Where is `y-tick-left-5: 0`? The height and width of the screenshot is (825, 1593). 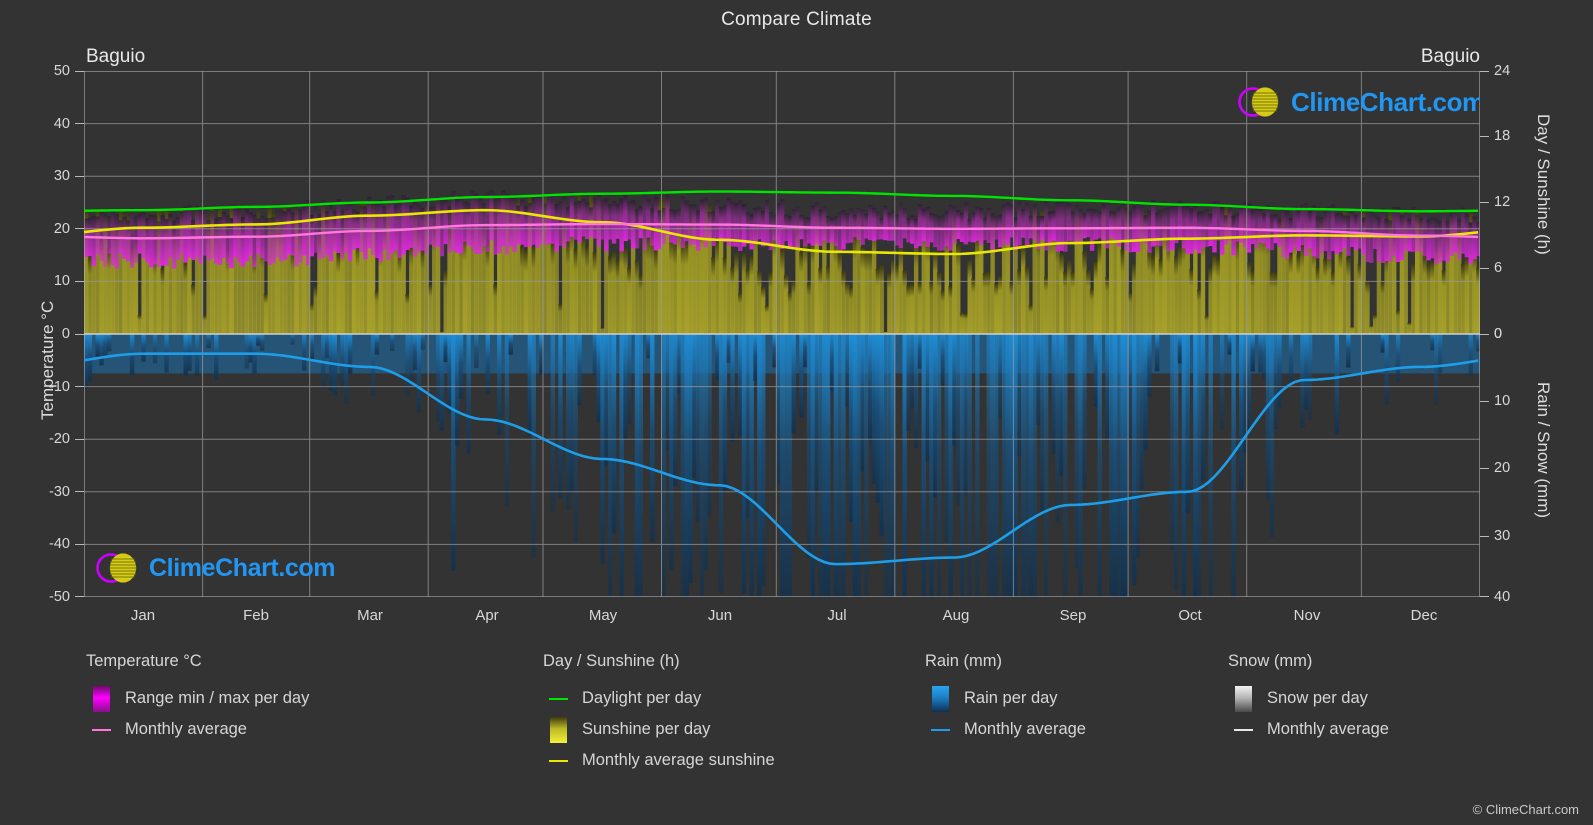 y-tick-left-5: 0 is located at coordinates (65, 334).